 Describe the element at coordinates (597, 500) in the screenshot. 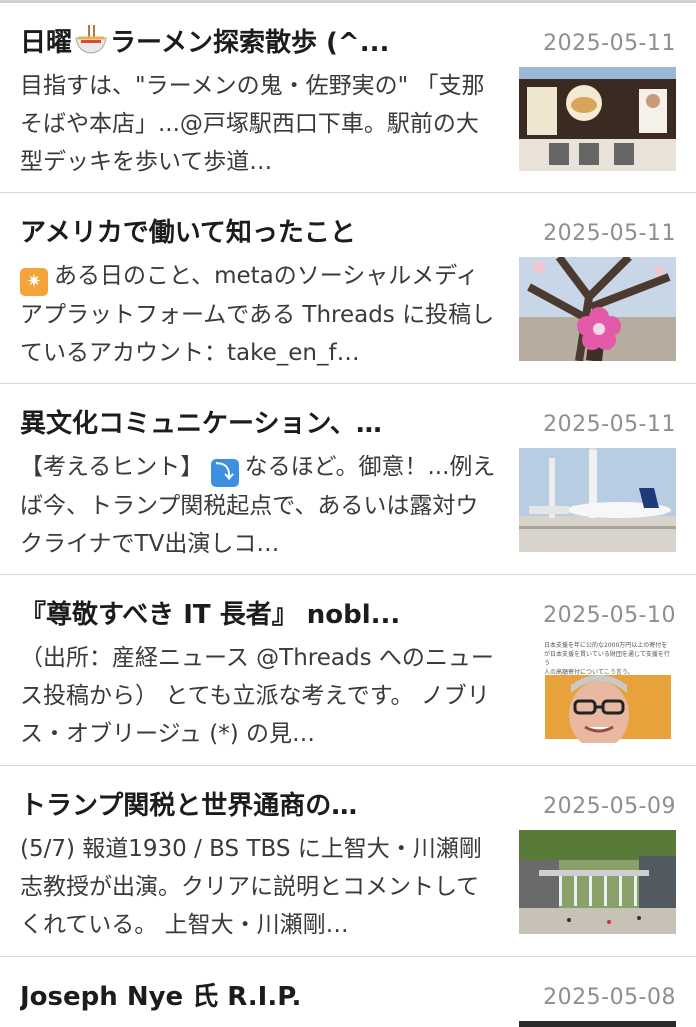

I see `airport-photo` at that location.